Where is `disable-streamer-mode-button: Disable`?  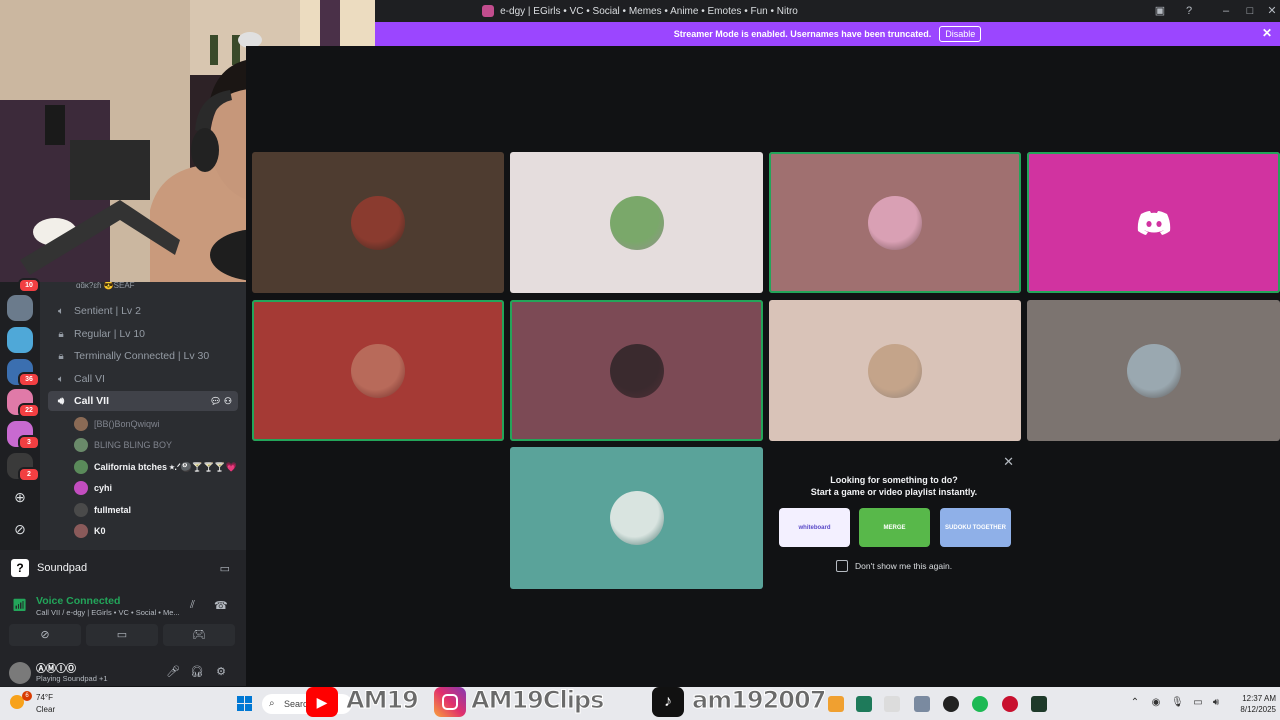
disable-streamer-mode-button: Disable is located at coordinates (960, 34).